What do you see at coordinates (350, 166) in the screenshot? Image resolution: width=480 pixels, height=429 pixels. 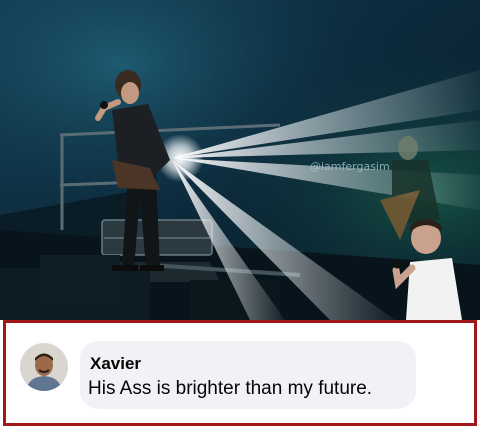 I see `photo-watermark: @iamfergasim` at bounding box center [350, 166].